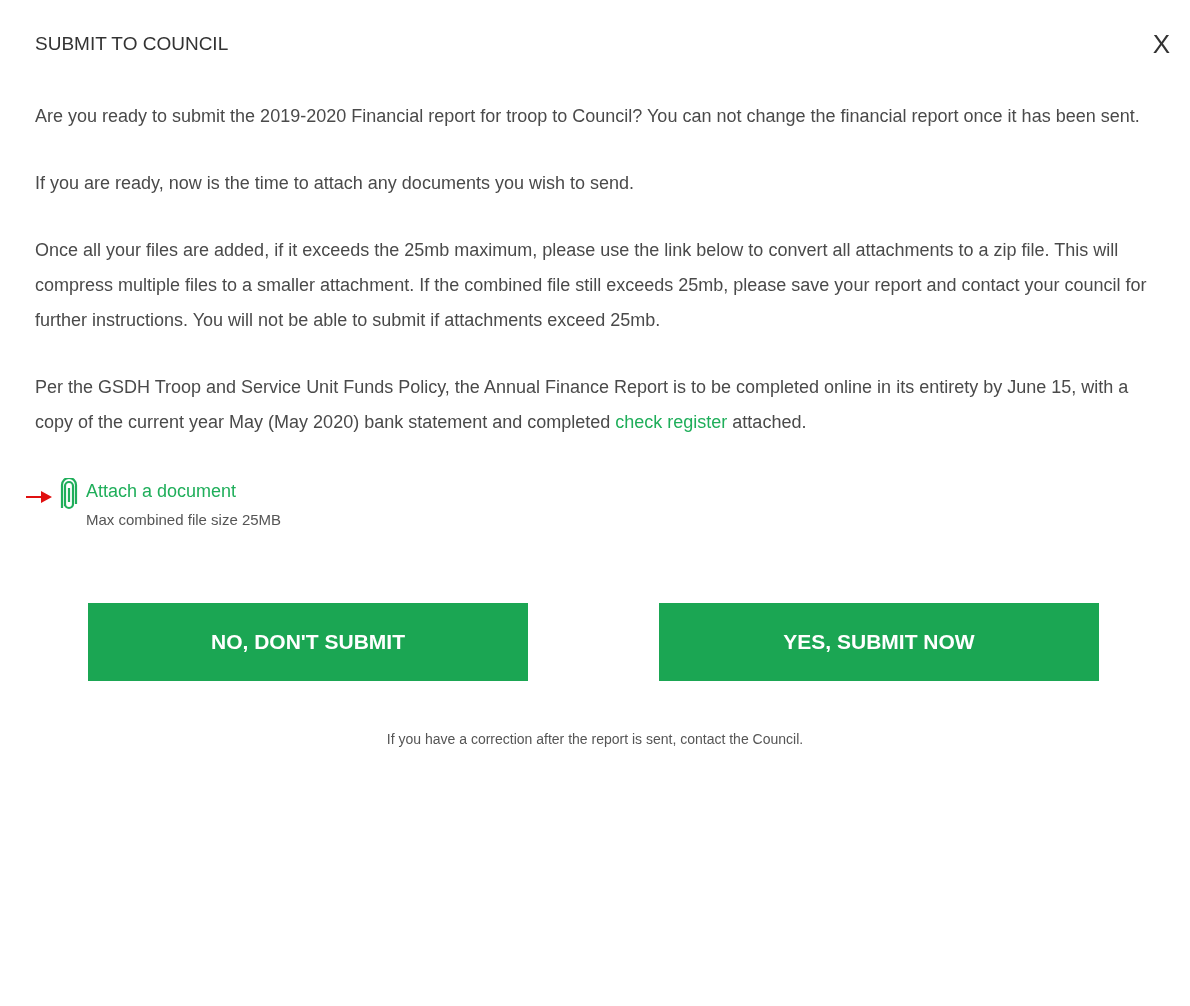 The height and width of the screenshot is (1006, 1190). What do you see at coordinates (588, 116) in the screenshot?
I see `body-paragraph: Are you ready to submit the 2019-2020 Financial report for troop to Council? You can not change the financial report once it has been sent.` at bounding box center [588, 116].